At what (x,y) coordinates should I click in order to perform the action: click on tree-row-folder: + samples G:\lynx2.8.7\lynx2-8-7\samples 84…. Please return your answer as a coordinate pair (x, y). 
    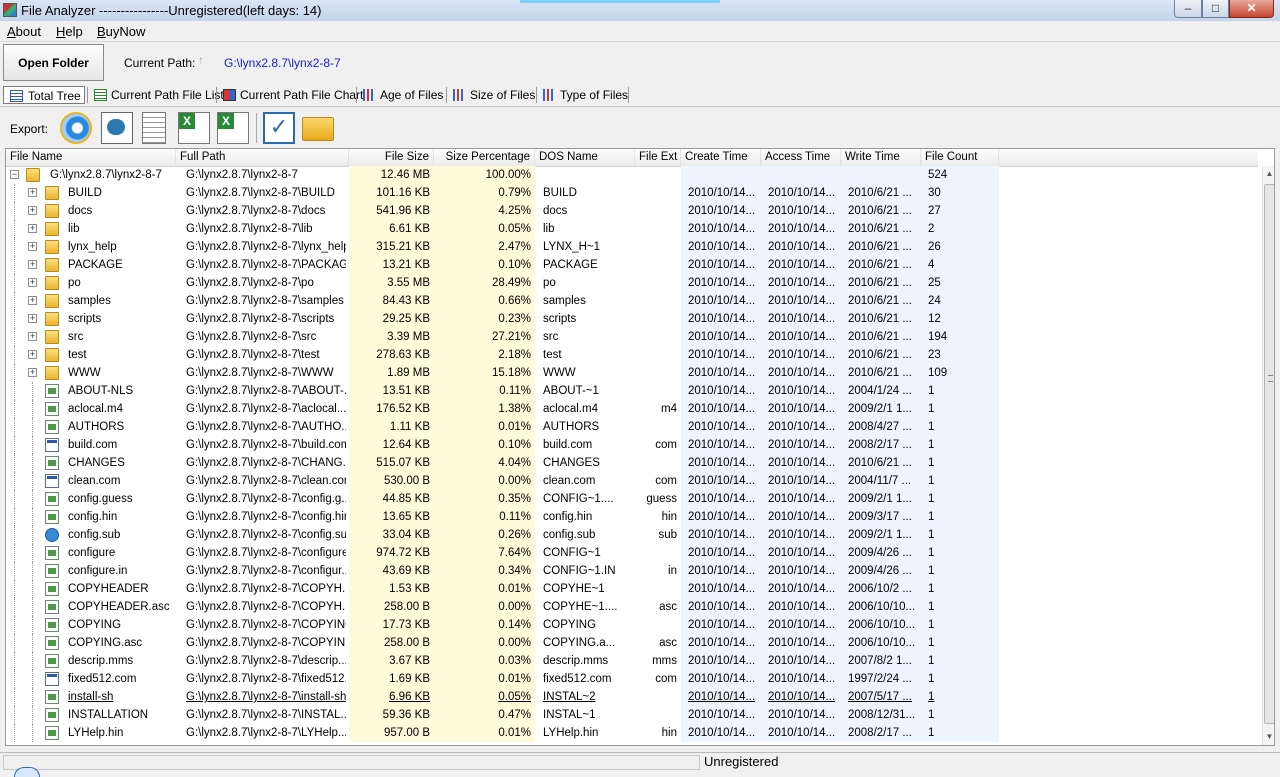
    Looking at the image, I should click on (632, 301).